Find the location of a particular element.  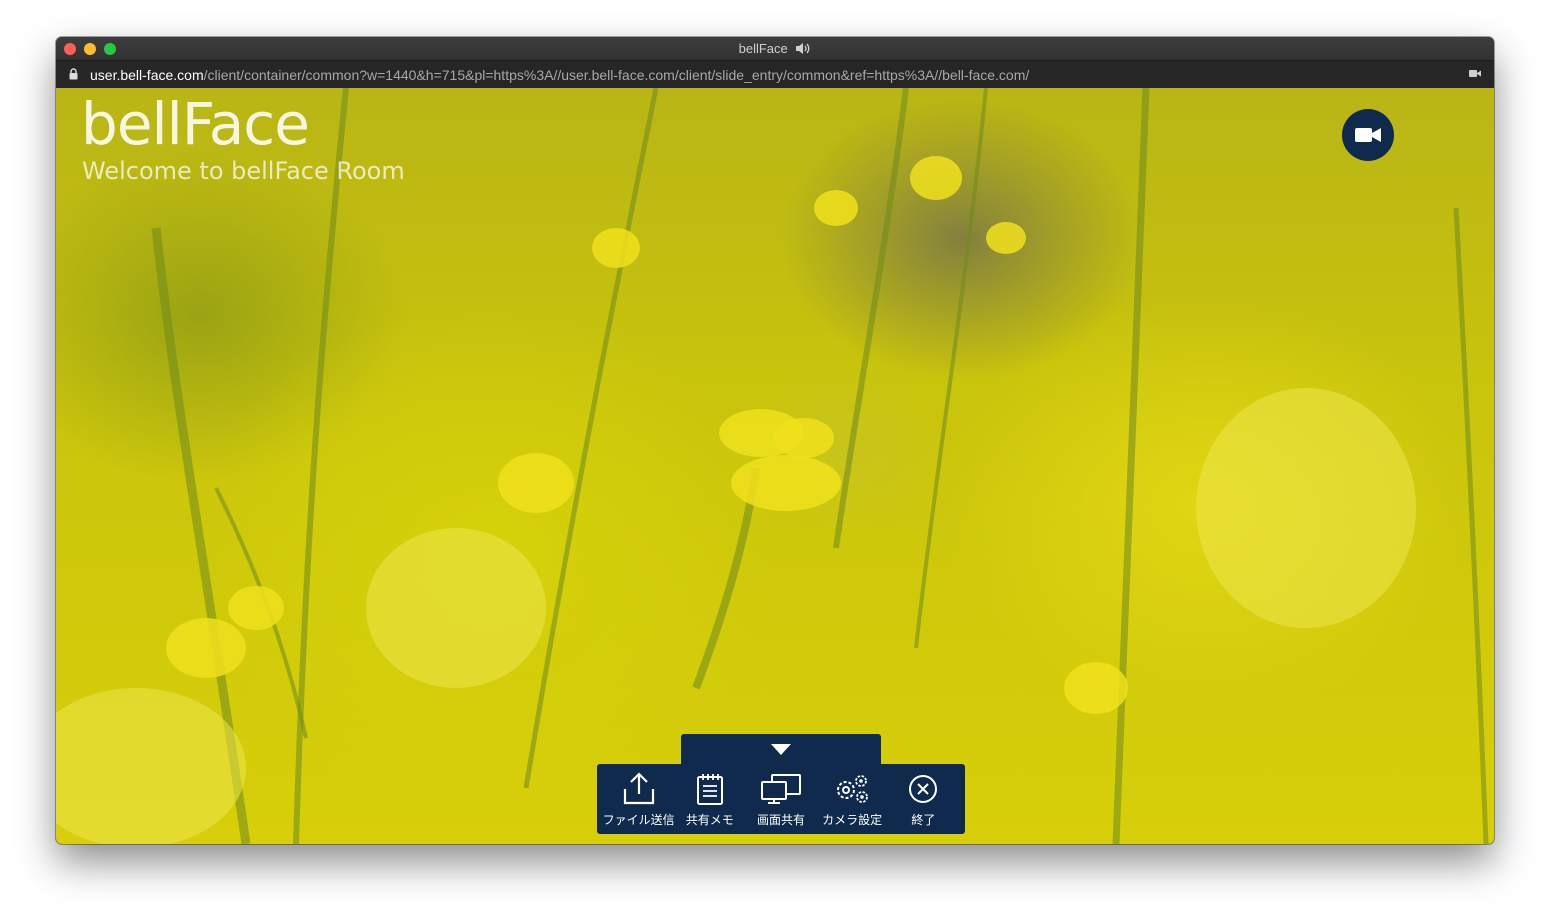

gears-icon is located at coordinates (853, 789).